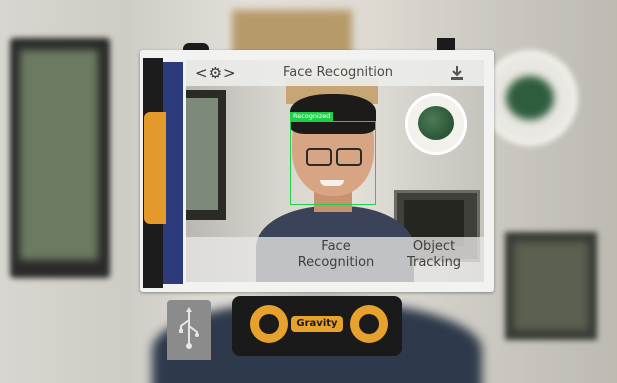  Describe the element at coordinates (333, 163) in the screenshot. I see `face-detection-box` at that location.